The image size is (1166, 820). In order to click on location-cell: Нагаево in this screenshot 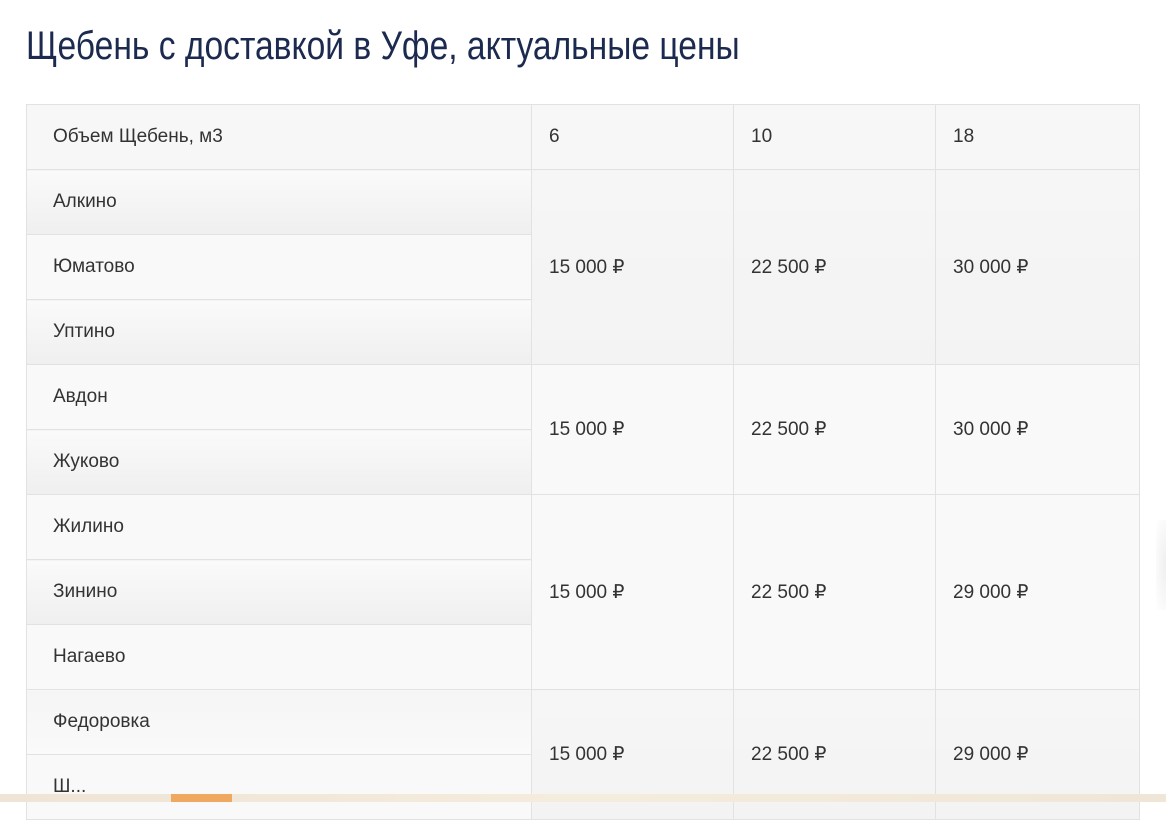, I will do `click(279, 657)`.